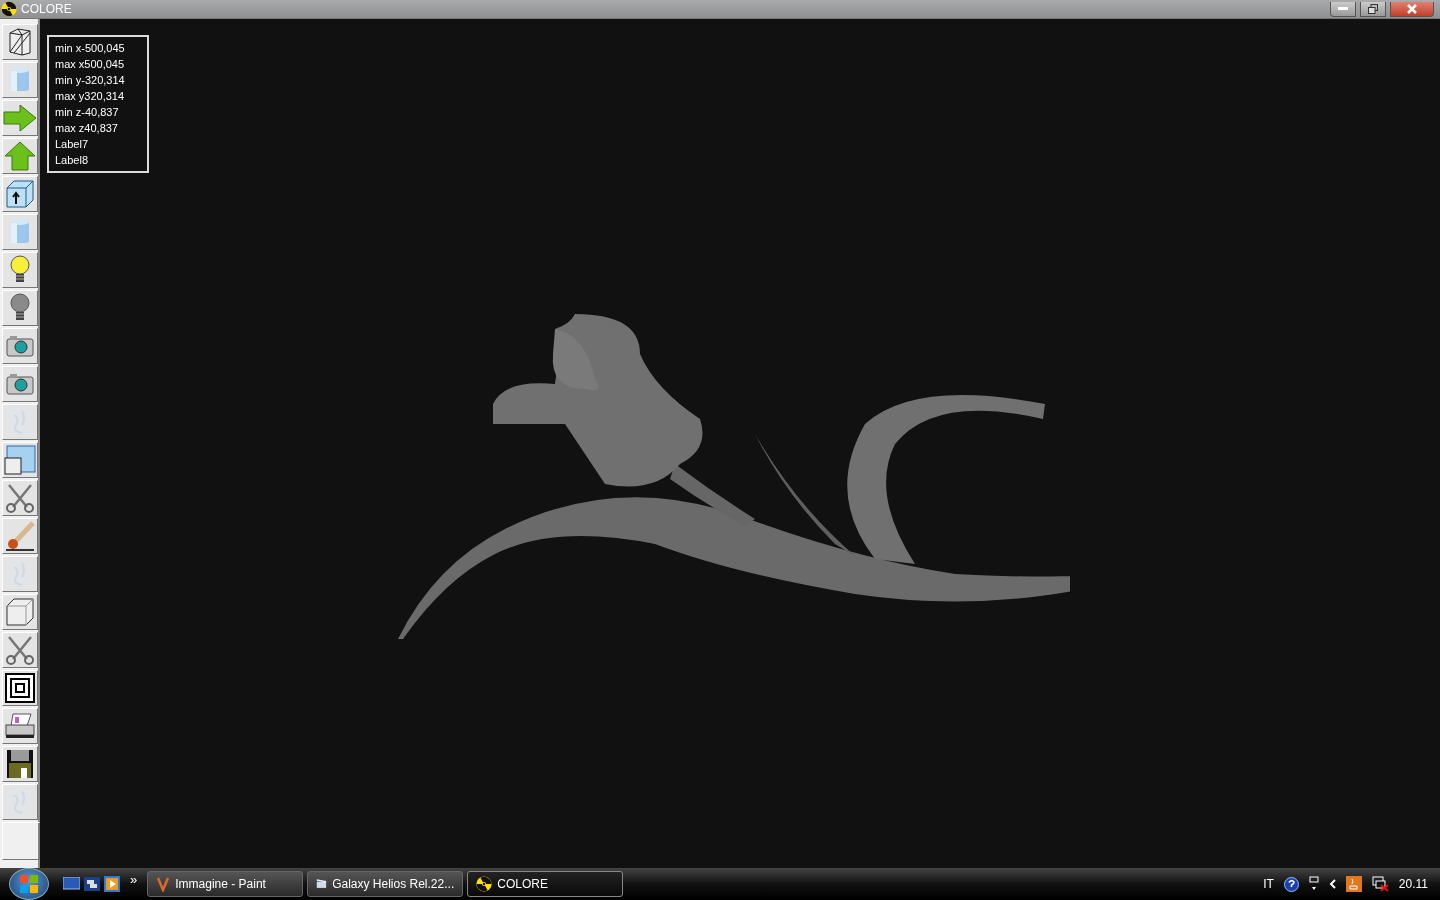 The image size is (1440, 900). Describe the element at coordinates (1380, 884) in the screenshot. I see `network-disconnected-icon` at that location.